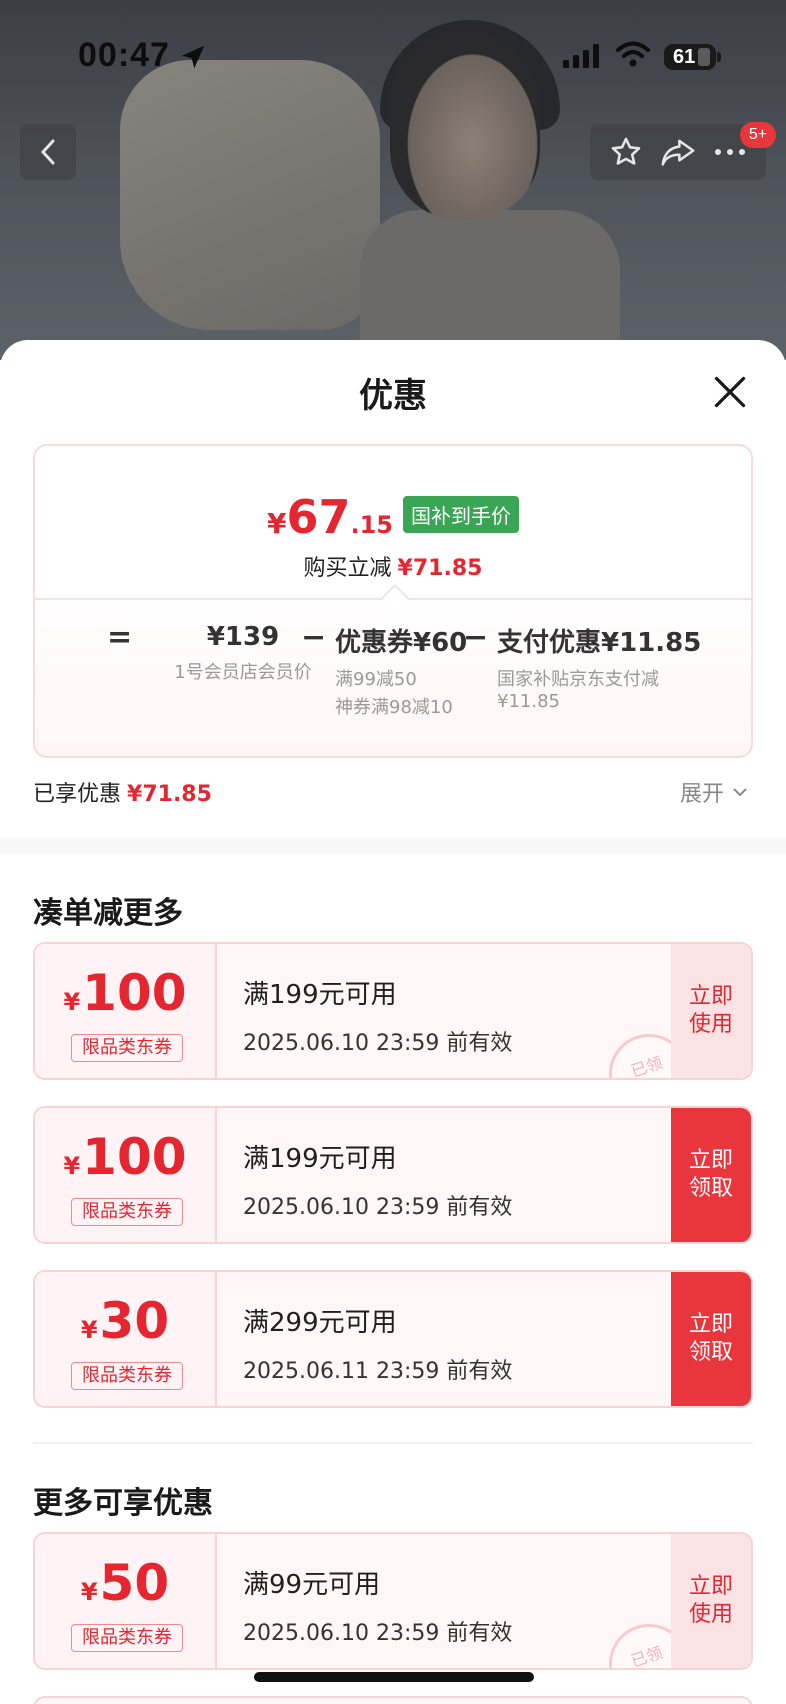 Image resolution: width=786 pixels, height=1704 pixels. I want to click on location-arrow-icon, so click(193, 57).